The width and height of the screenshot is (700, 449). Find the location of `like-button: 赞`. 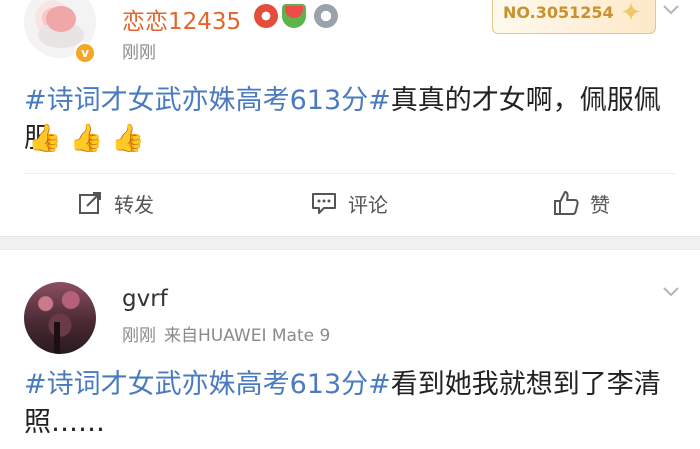

like-button: 赞 is located at coordinates (581, 203).